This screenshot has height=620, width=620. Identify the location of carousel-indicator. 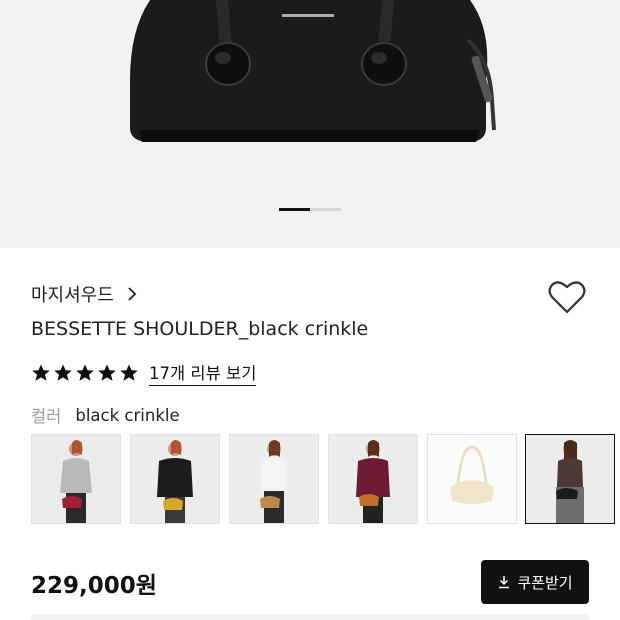
(310, 209).